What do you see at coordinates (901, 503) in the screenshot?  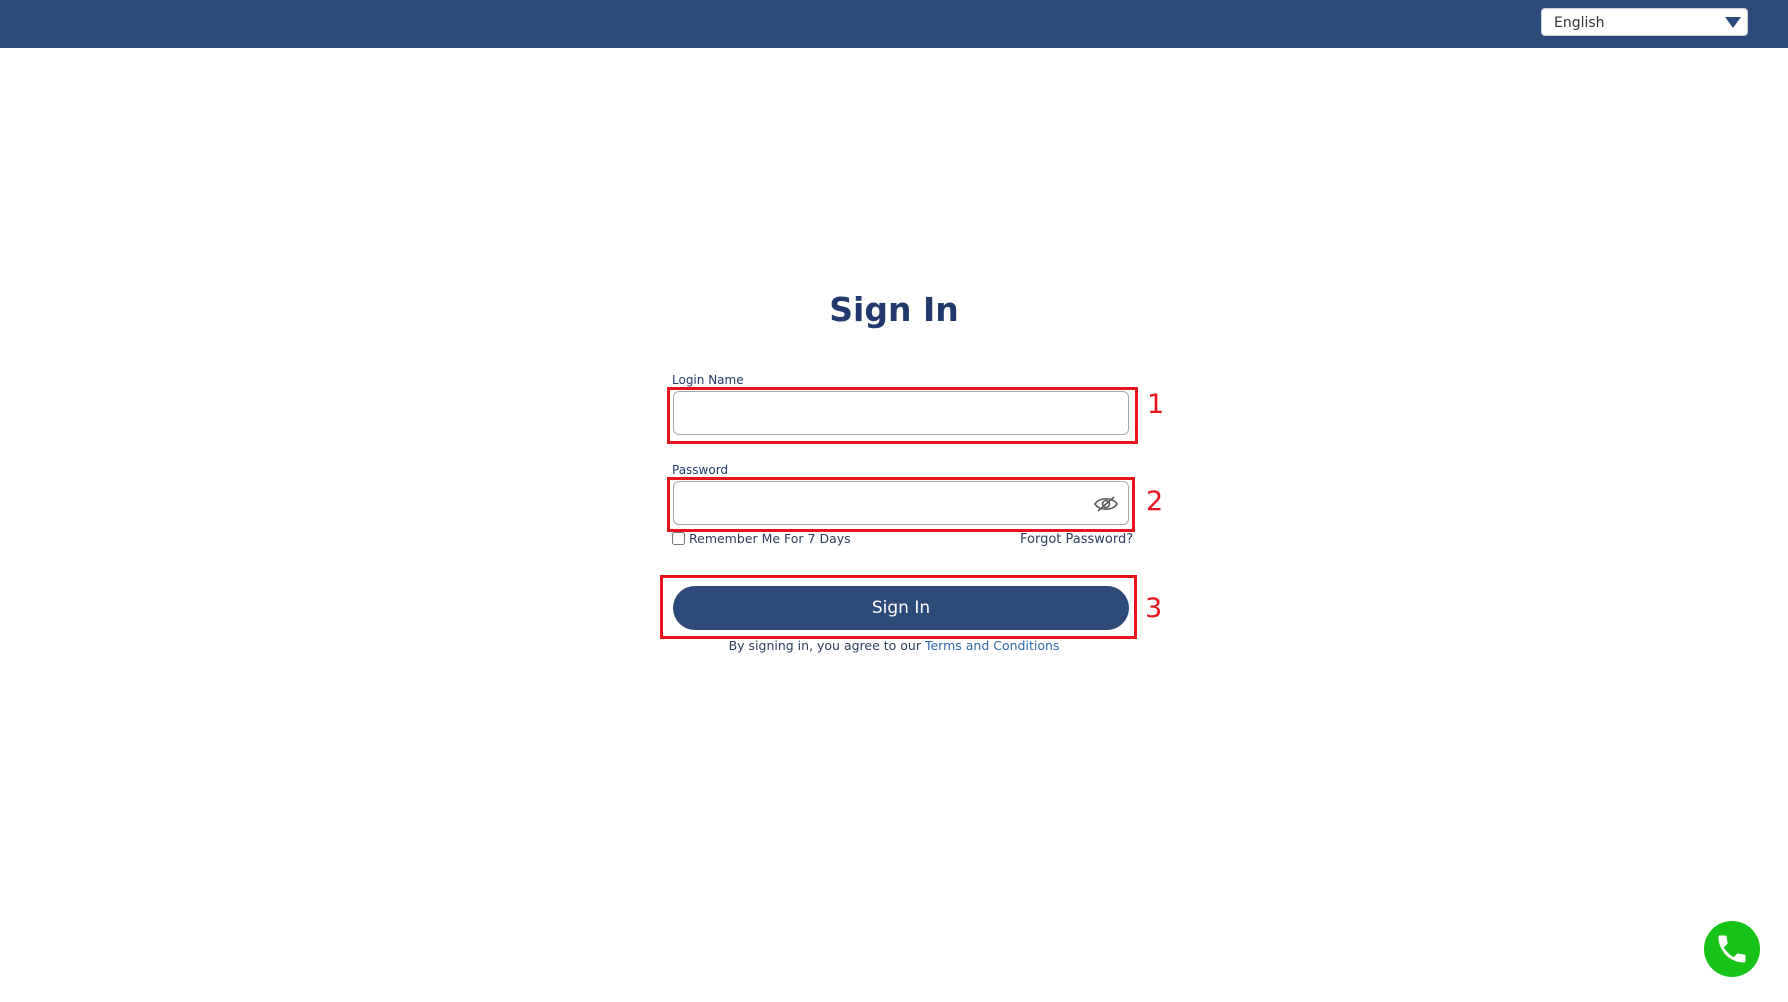 I see `password-input` at bounding box center [901, 503].